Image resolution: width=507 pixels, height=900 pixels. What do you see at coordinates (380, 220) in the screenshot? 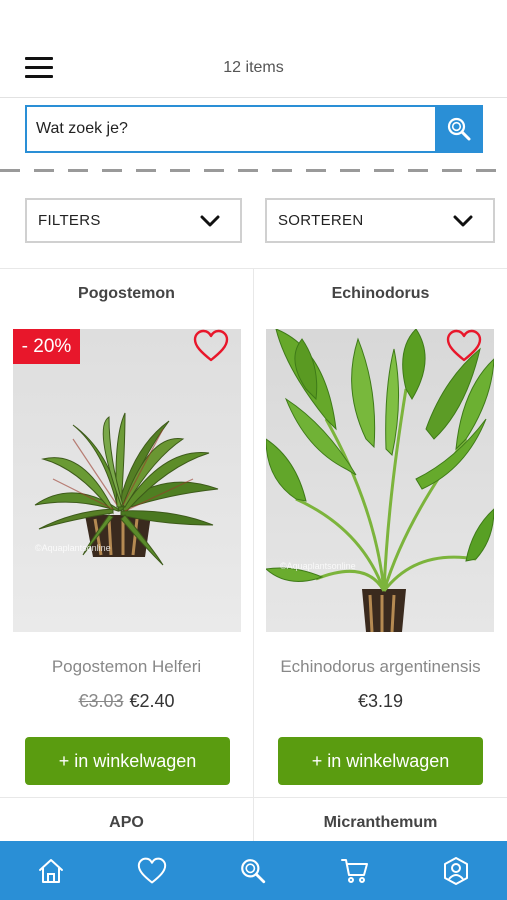
I see `sort-dropdown: SORTEREN` at bounding box center [380, 220].